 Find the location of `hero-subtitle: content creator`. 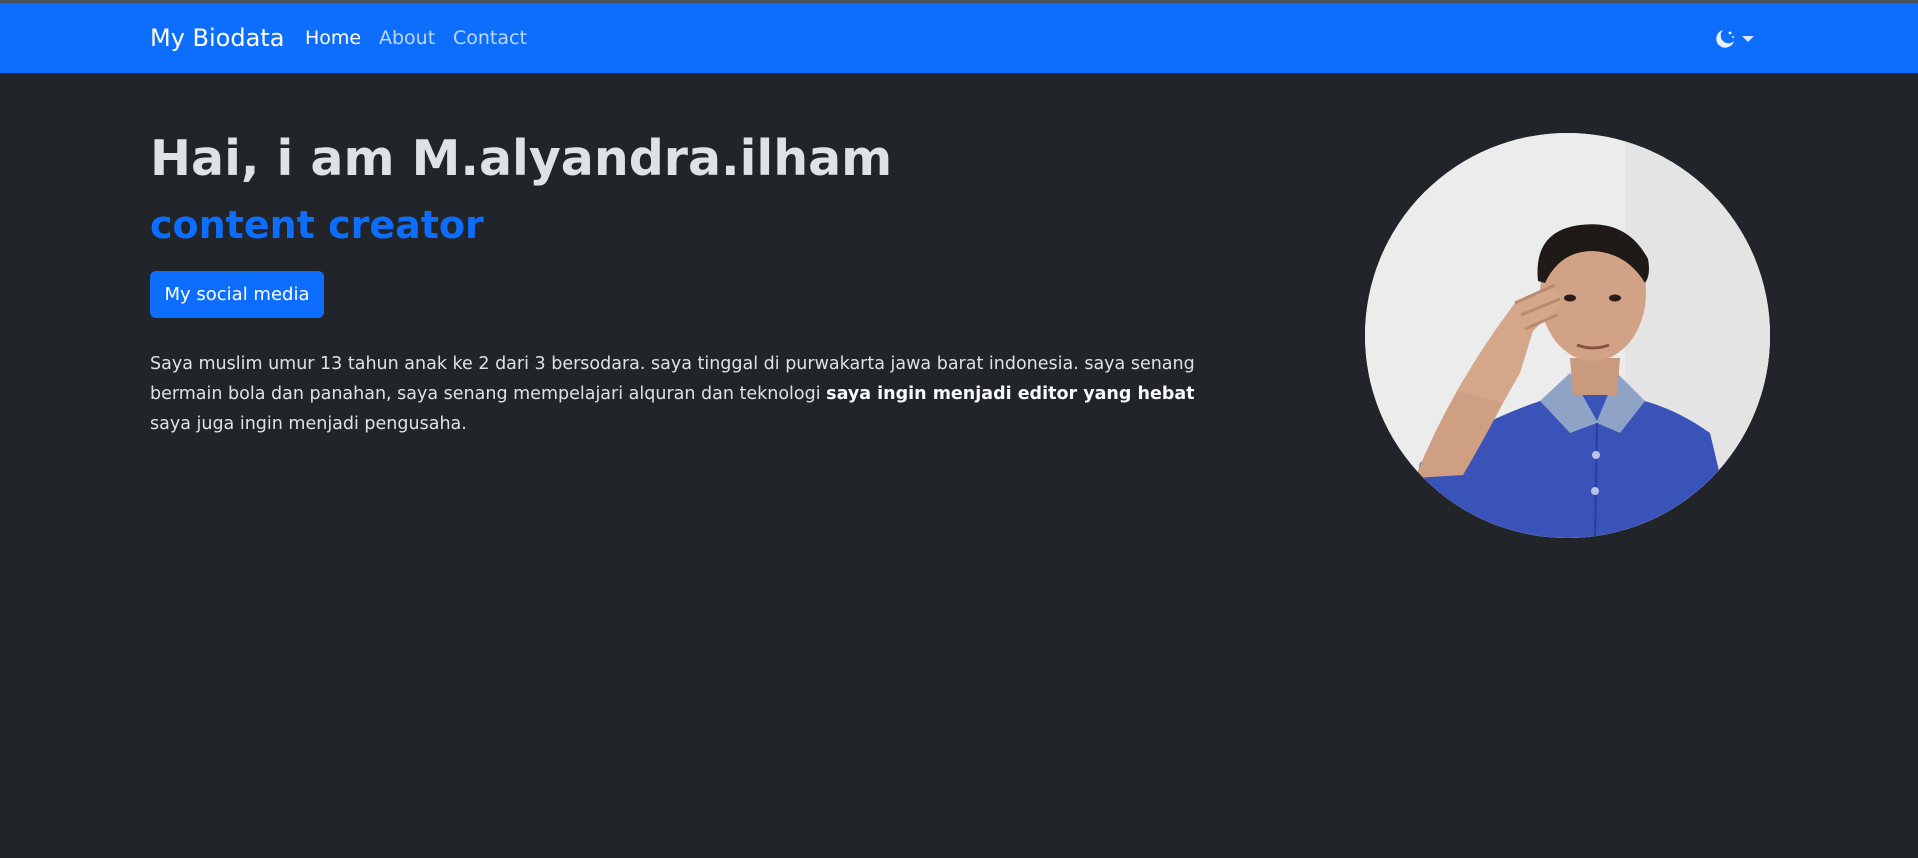

hero-subtitle: content creator is located at coordinates (317, 225).